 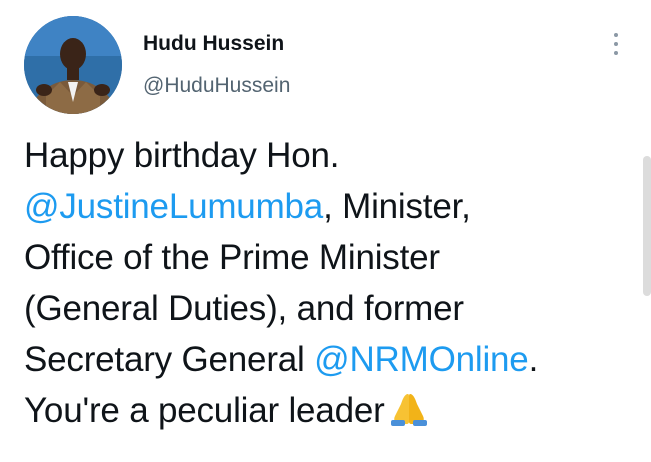 I want to click on more-options-icon, so click(x=616, y=44).